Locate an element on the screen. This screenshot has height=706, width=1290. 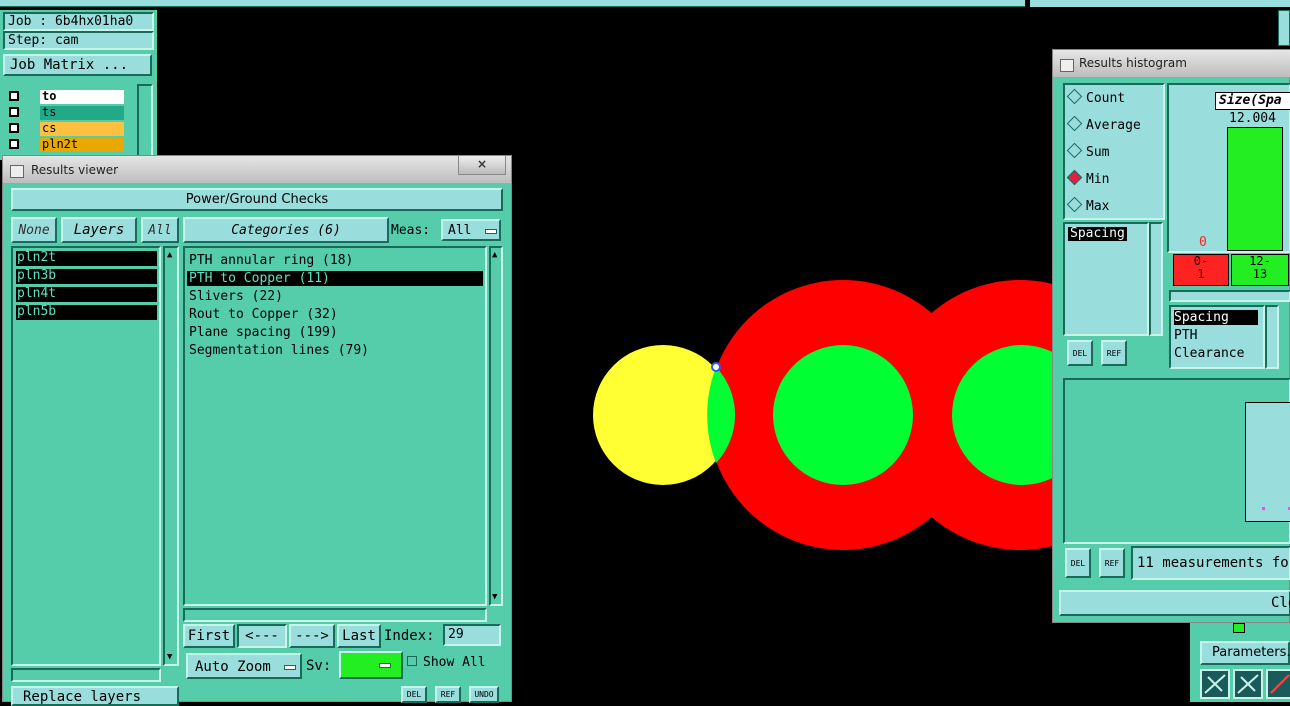
first-button: First is located at coordinates (209, 636).